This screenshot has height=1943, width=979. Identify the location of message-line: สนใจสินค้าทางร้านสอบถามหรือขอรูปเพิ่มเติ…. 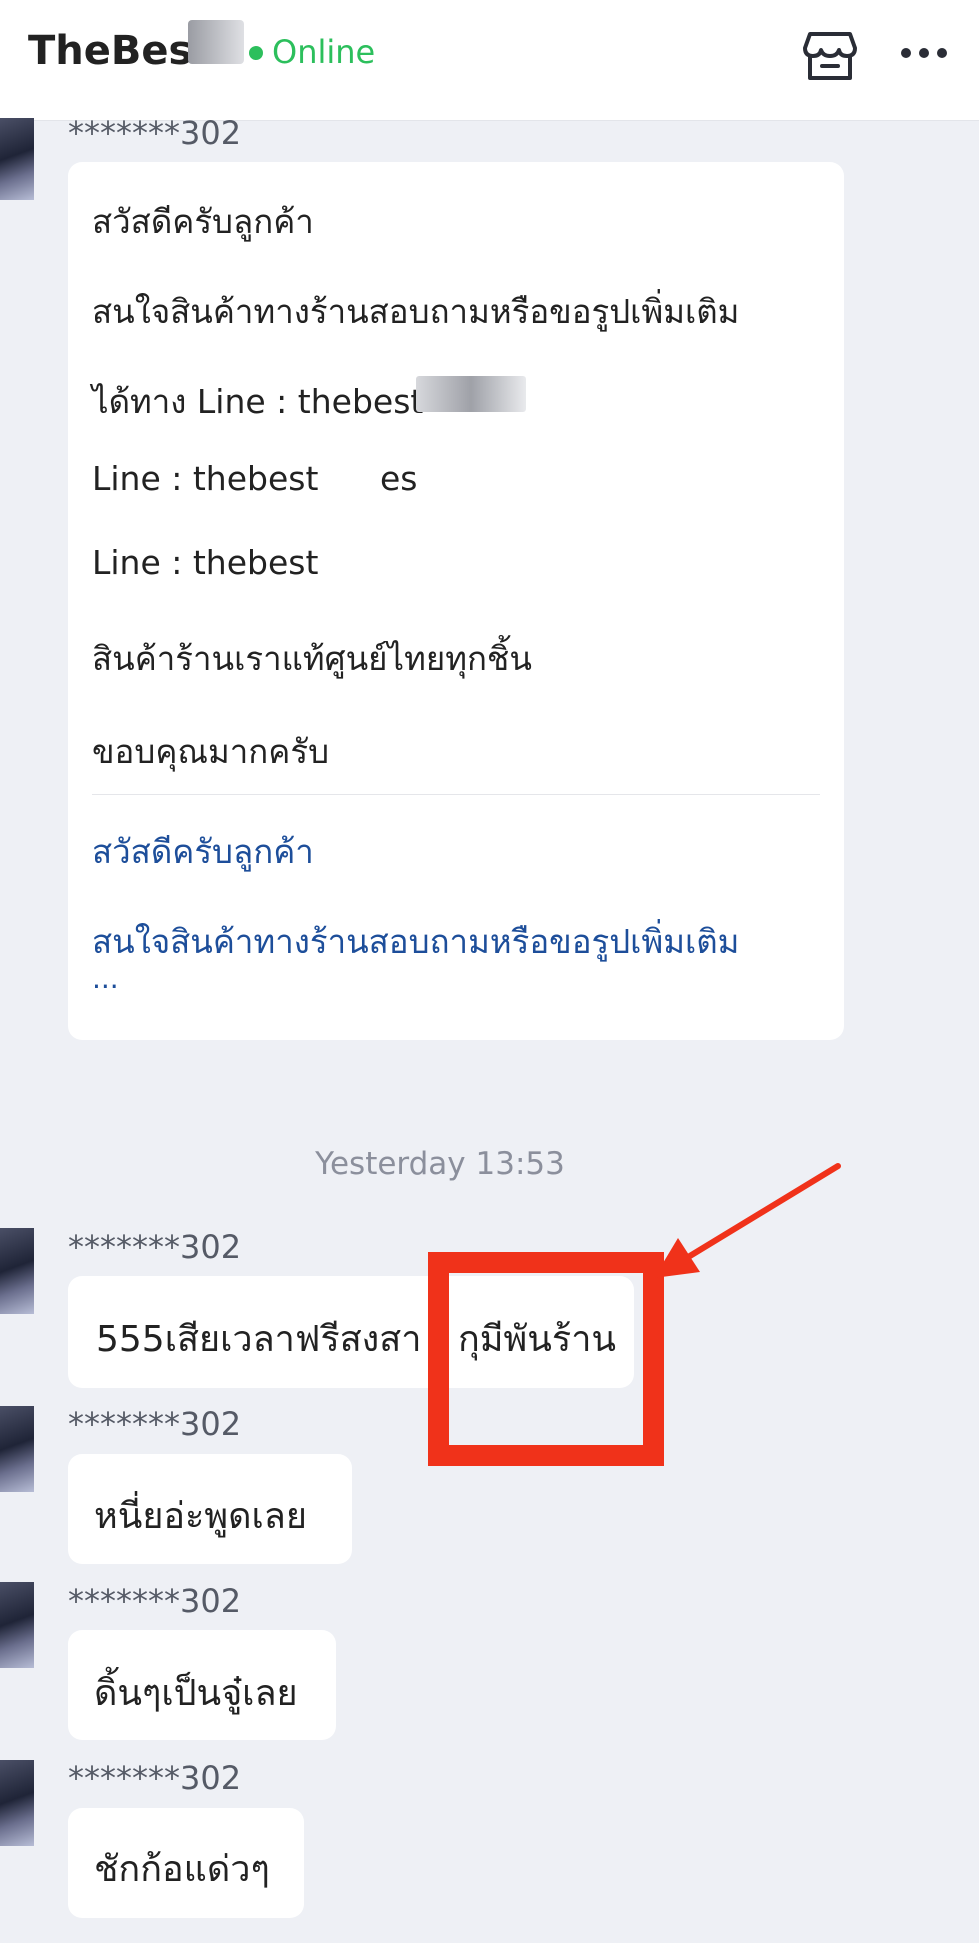
(416, 311).